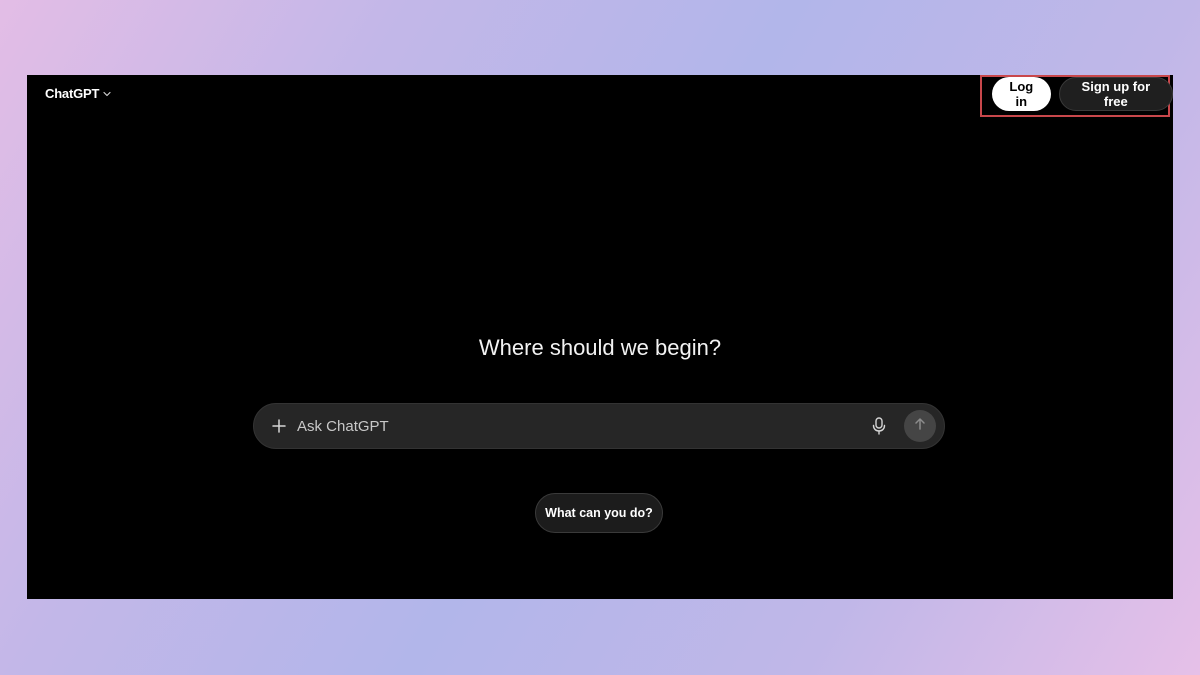  What do you see at coordinates (1115, 94) in the screenshot?
I see `signup-button: Sign up for free` at bounding box center [1115, 94].